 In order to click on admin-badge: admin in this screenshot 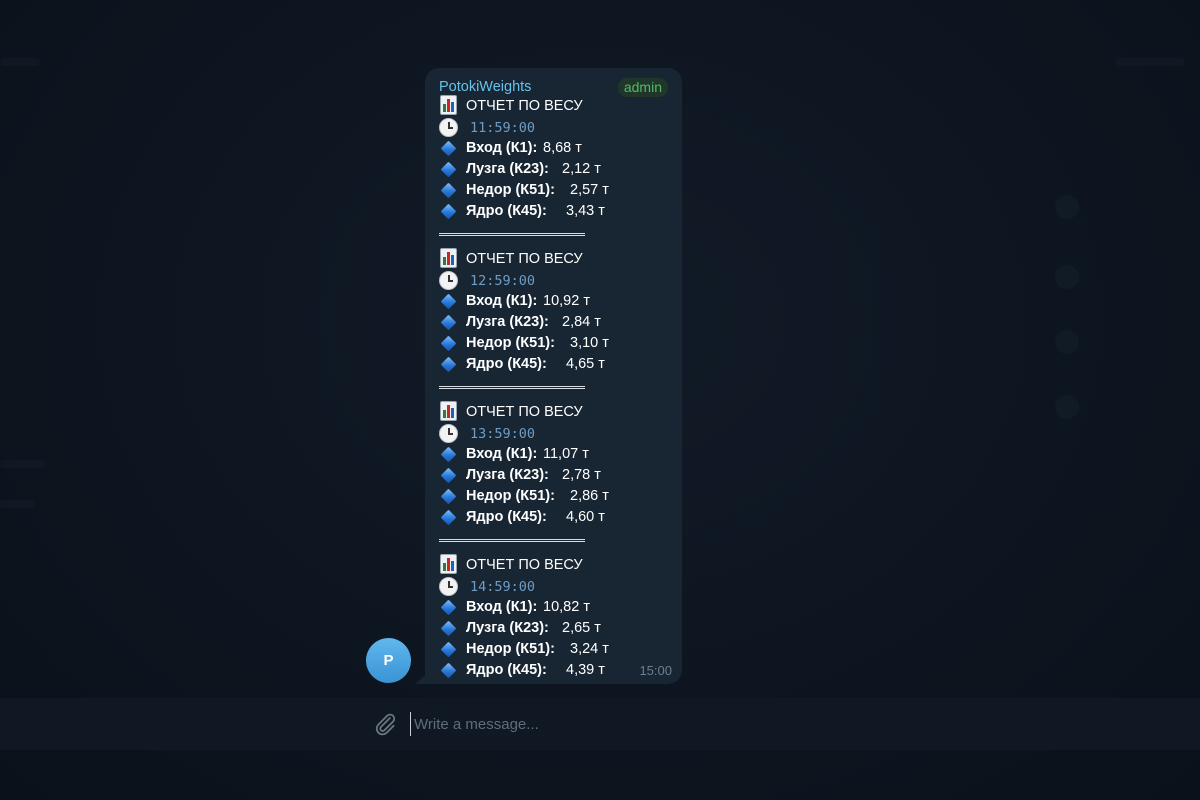, I will do `click(642, 87)`.